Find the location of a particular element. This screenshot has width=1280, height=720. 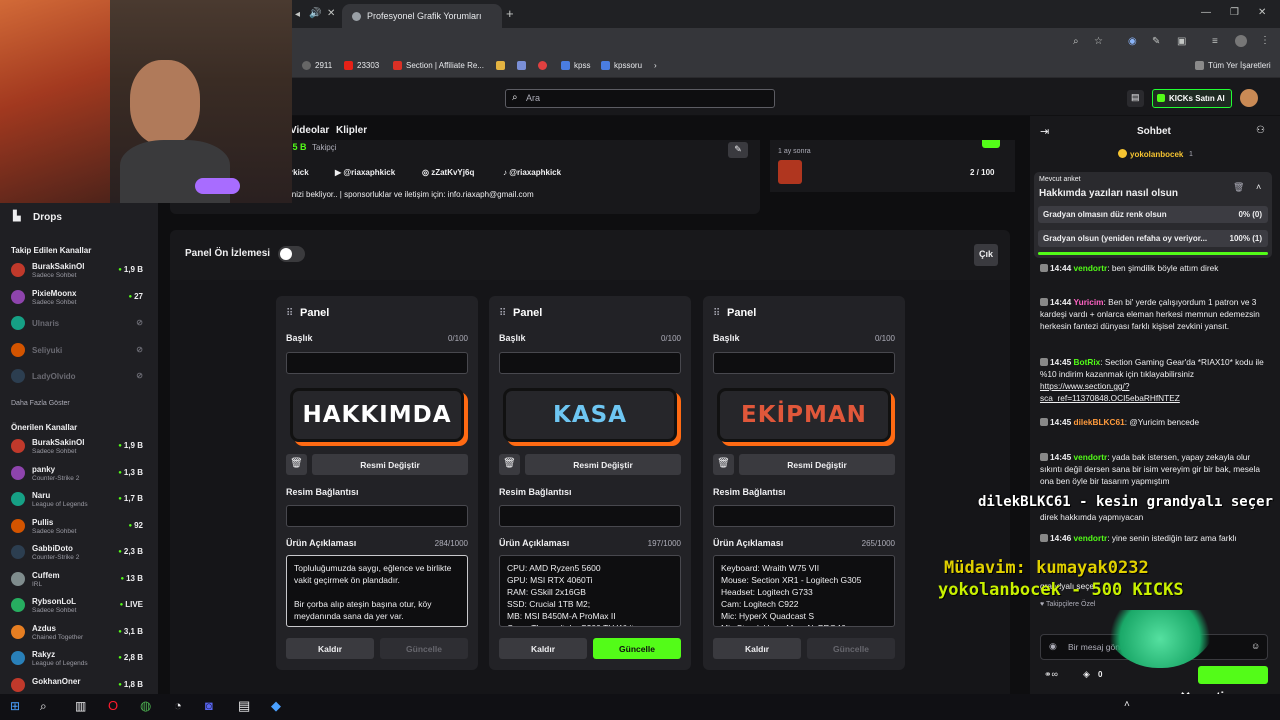

window-close-icon: ✕ is located at coordinates (1262, 12).